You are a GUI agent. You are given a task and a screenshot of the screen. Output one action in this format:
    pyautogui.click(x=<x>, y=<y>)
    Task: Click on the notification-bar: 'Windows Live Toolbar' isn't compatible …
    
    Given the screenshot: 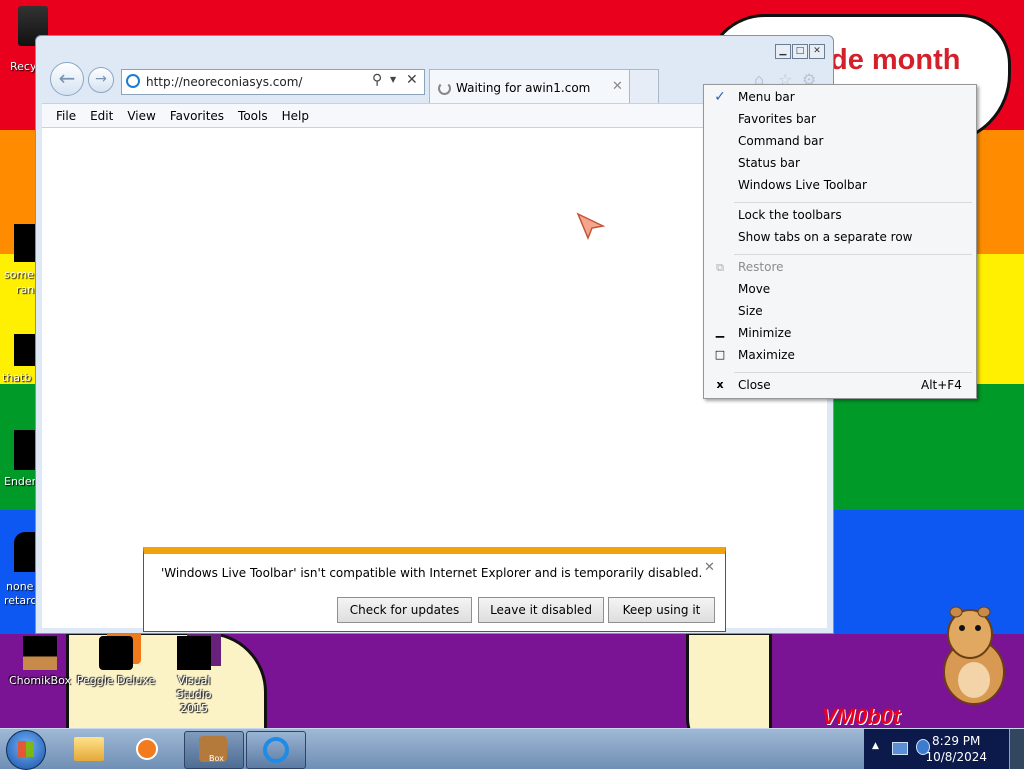 What is the action you would take?
    pyautogui.click(x=434, y=589)
    